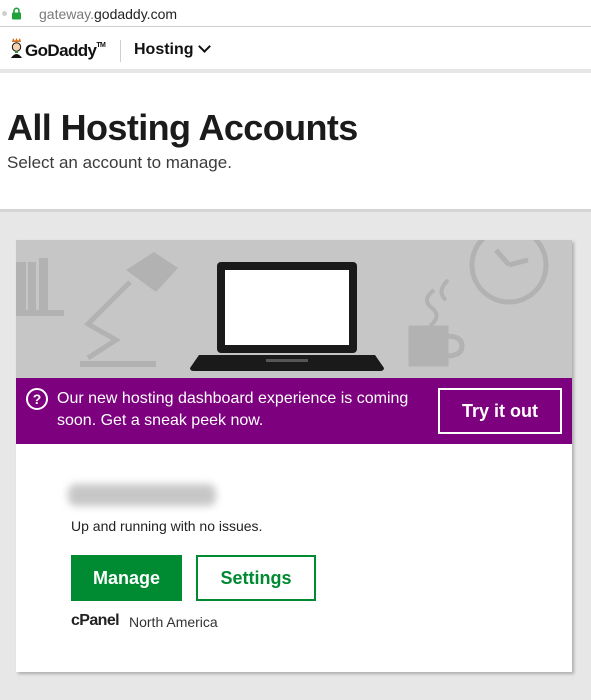 The height and width of the screenshot is (700, 591). What do you see at coordinates (295, 50) in the screenshot?
I see `top-nav: GoDaddyTM Hosting` at bounding box center [295, 50].